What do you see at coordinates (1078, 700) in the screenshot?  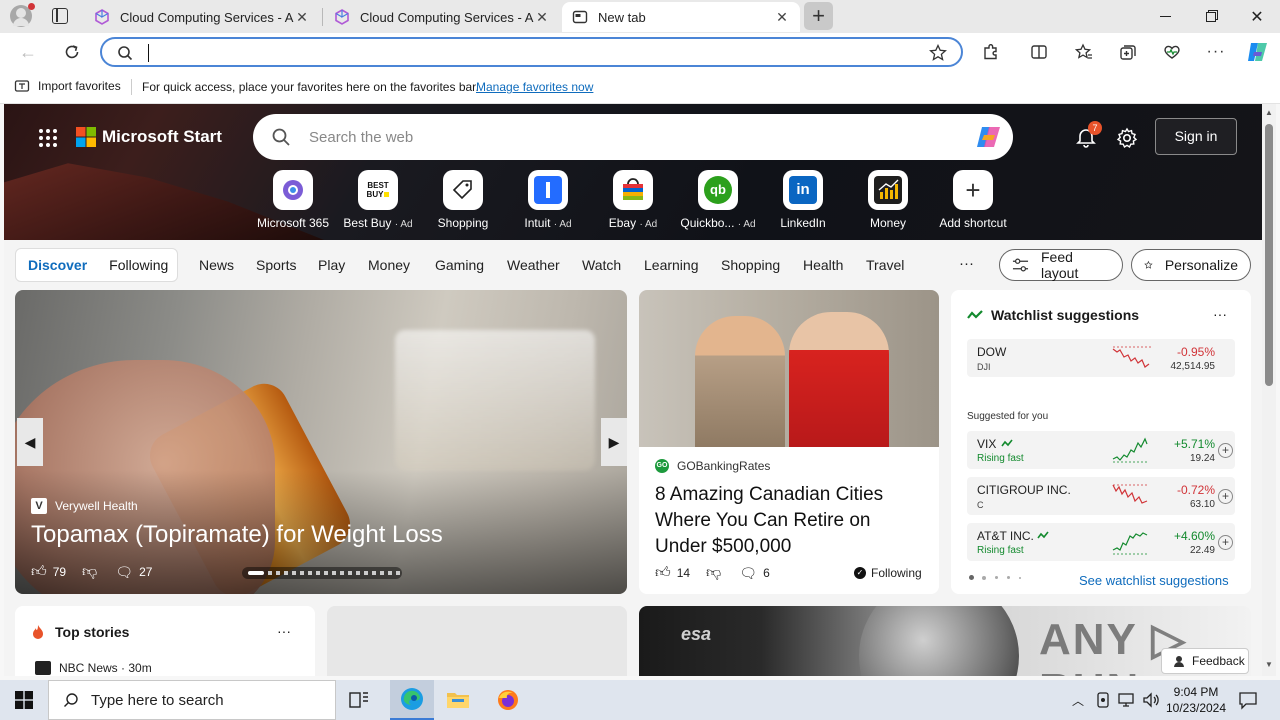 I see `show-hidden-icons-icon: ︿` at bounding box center [1078, 700].